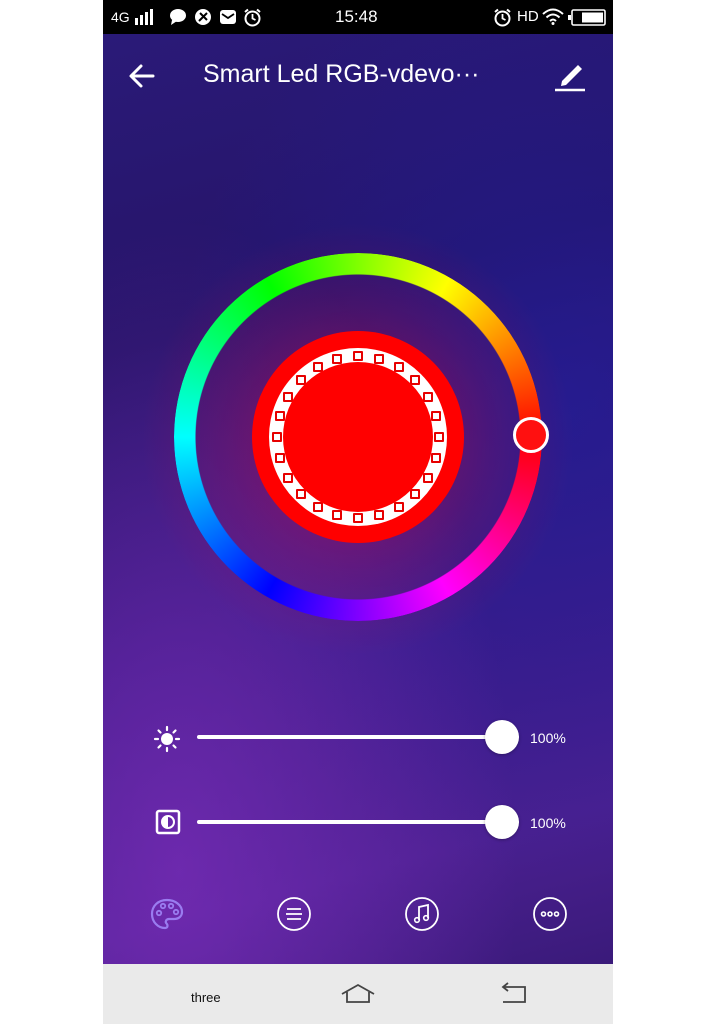  Describe the element at coordinates (548, 823) in the screenshot. I see `saturation-value: 100%` at that location.